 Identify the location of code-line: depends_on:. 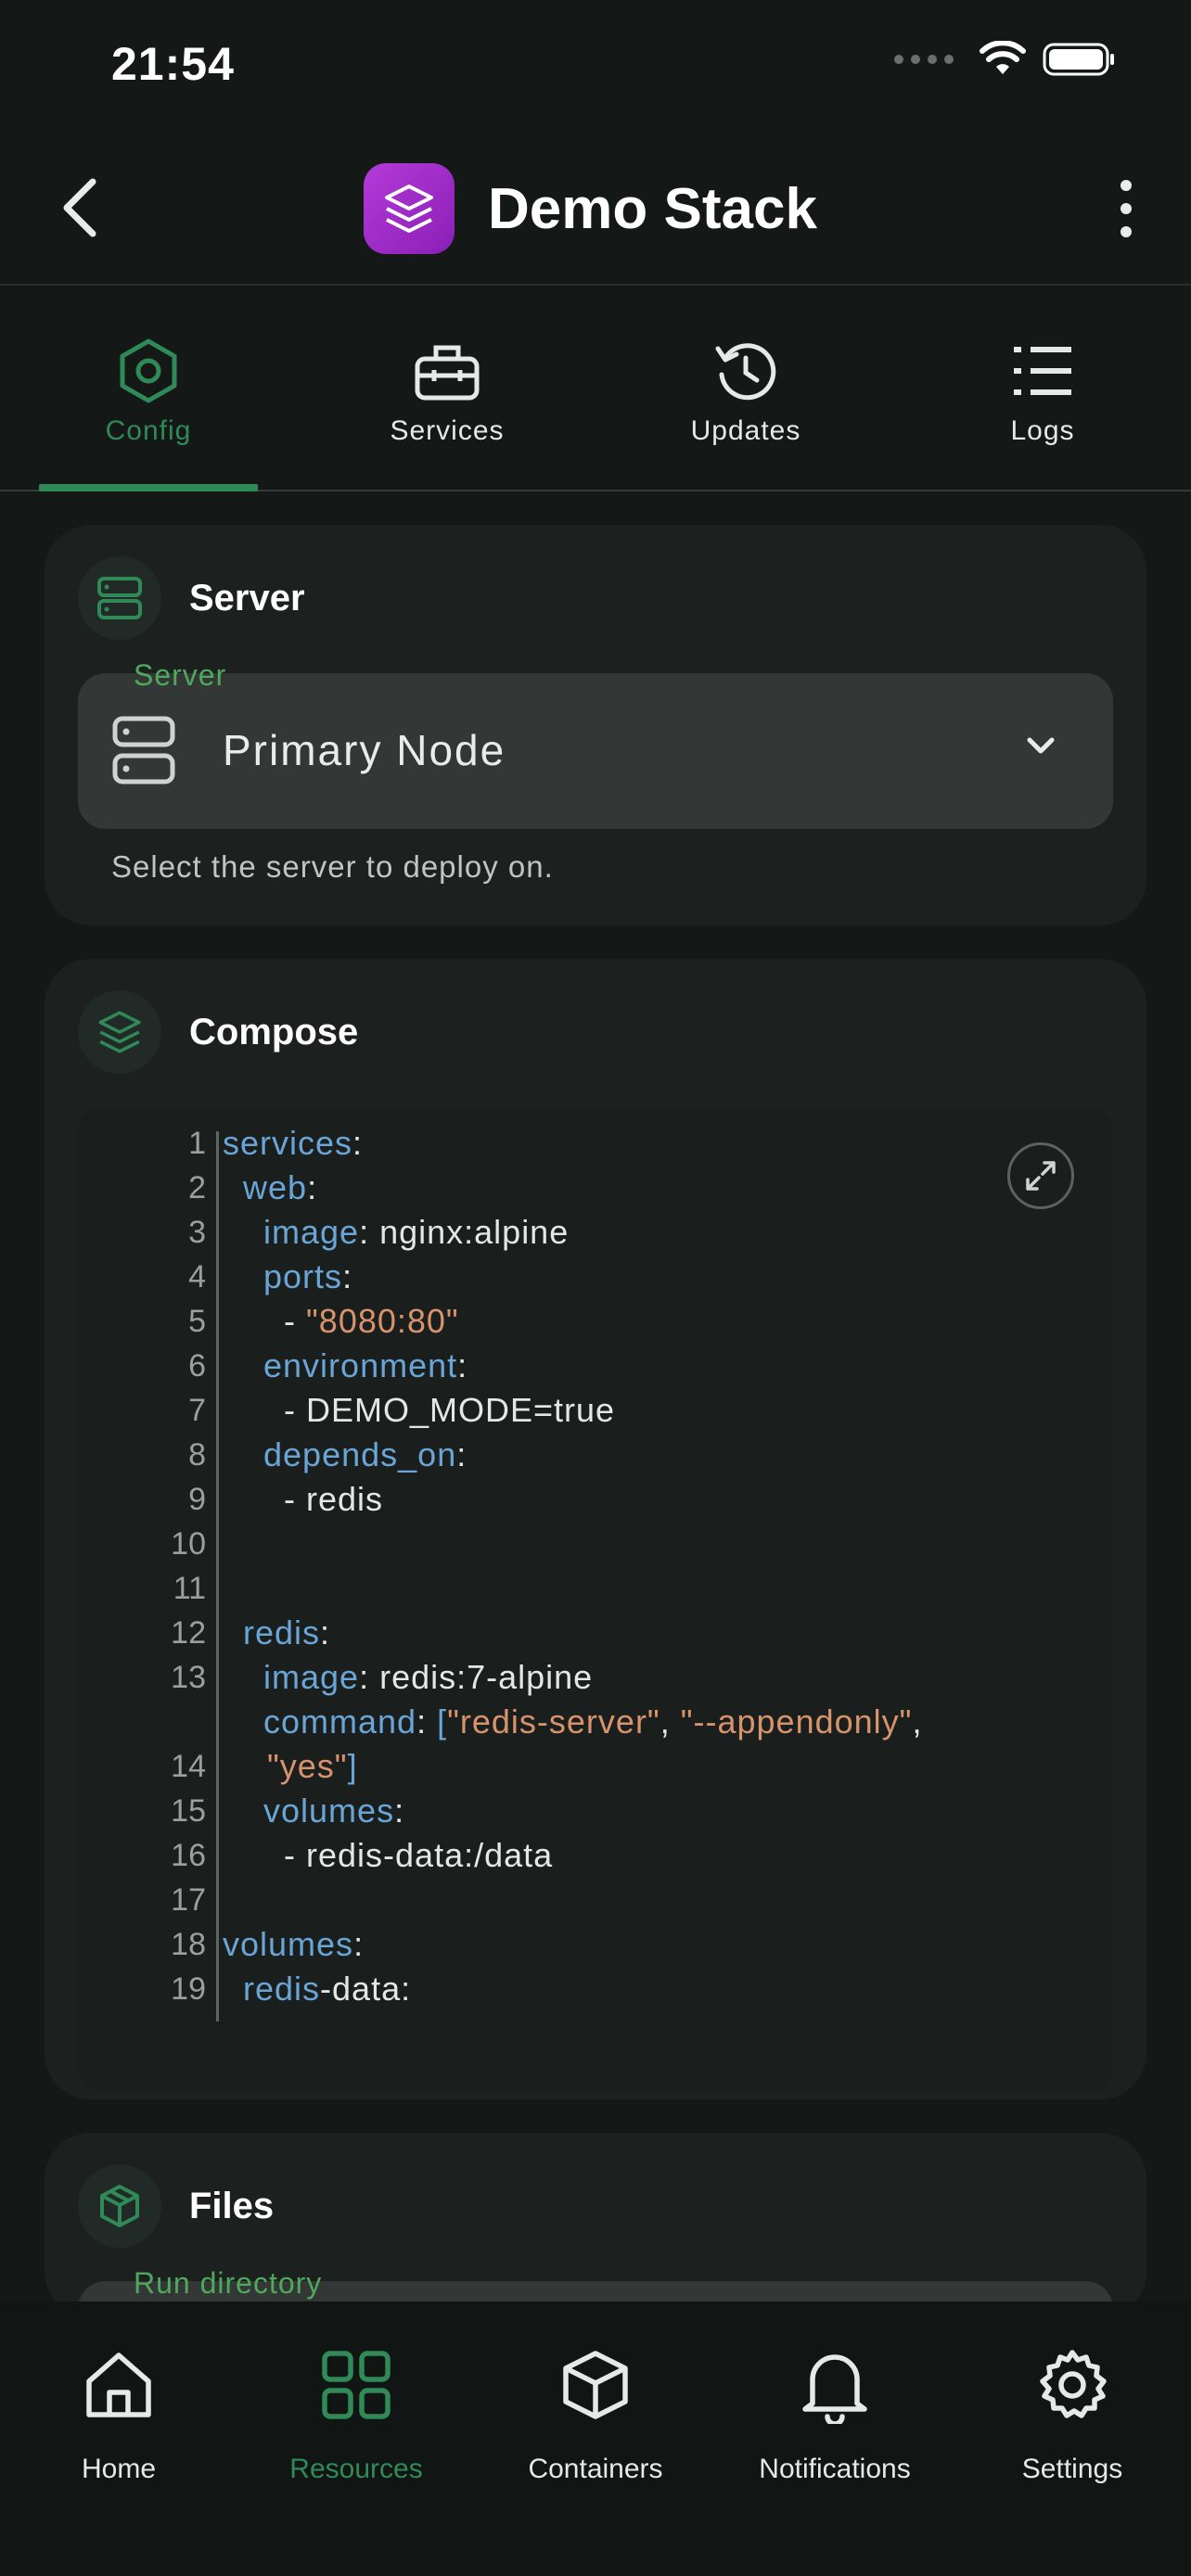
(345, 1454).